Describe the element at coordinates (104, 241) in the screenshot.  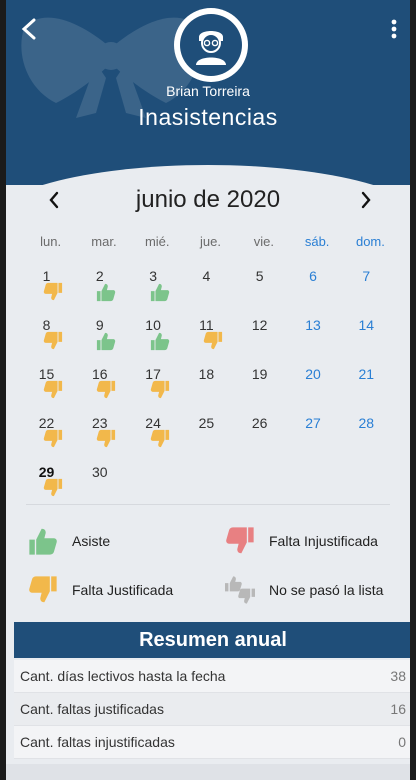
I see `weekday-label: mar.` at that location.